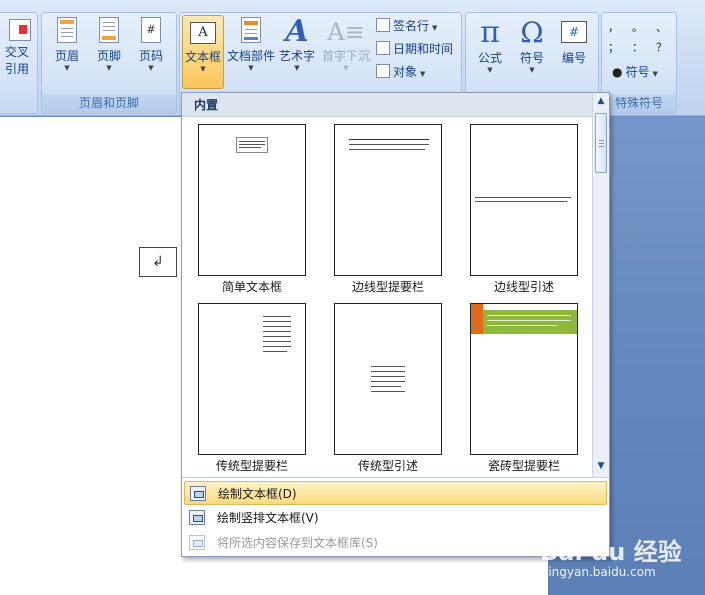  Describe the element at coordinates (387, 466) in the screenshot. I see `gallery-label-traditional-quote: 传统型引述` at that location.